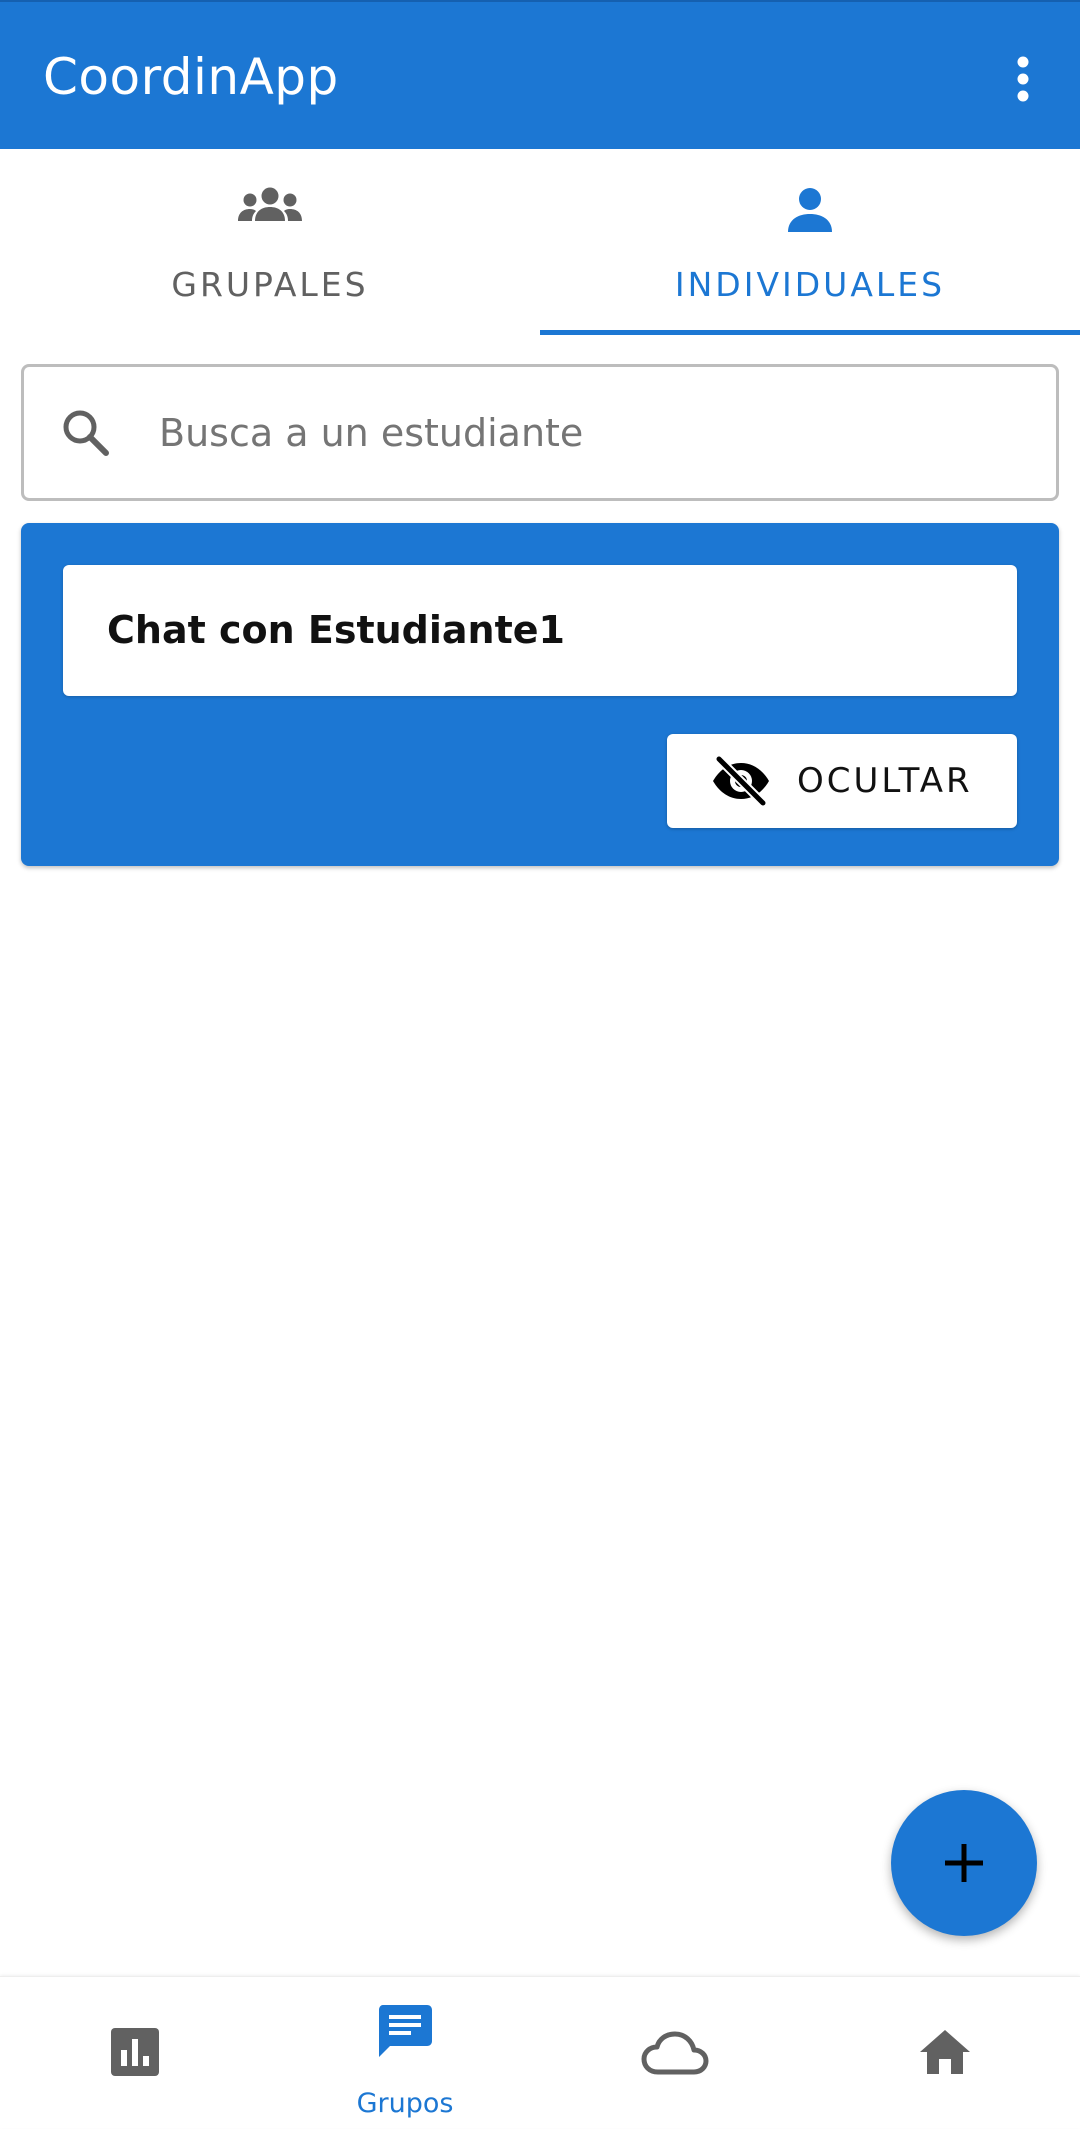 This screenshot has width=1080, height=2129. What do you see at coordinates (589, 433) in the screenshot?
I see `search-input` at bounding box center [589, 433].